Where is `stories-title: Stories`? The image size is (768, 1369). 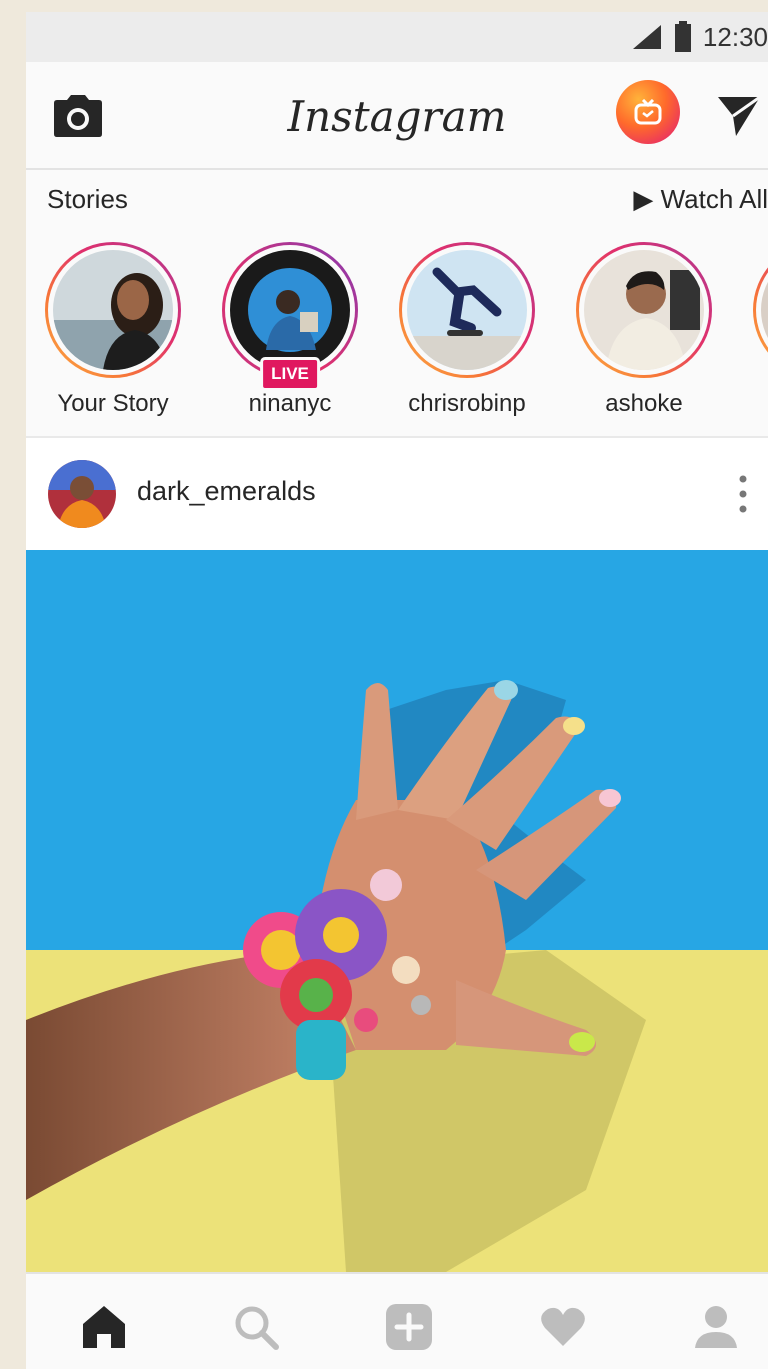
stories-title: Stories is located at coordinates (87, 199).